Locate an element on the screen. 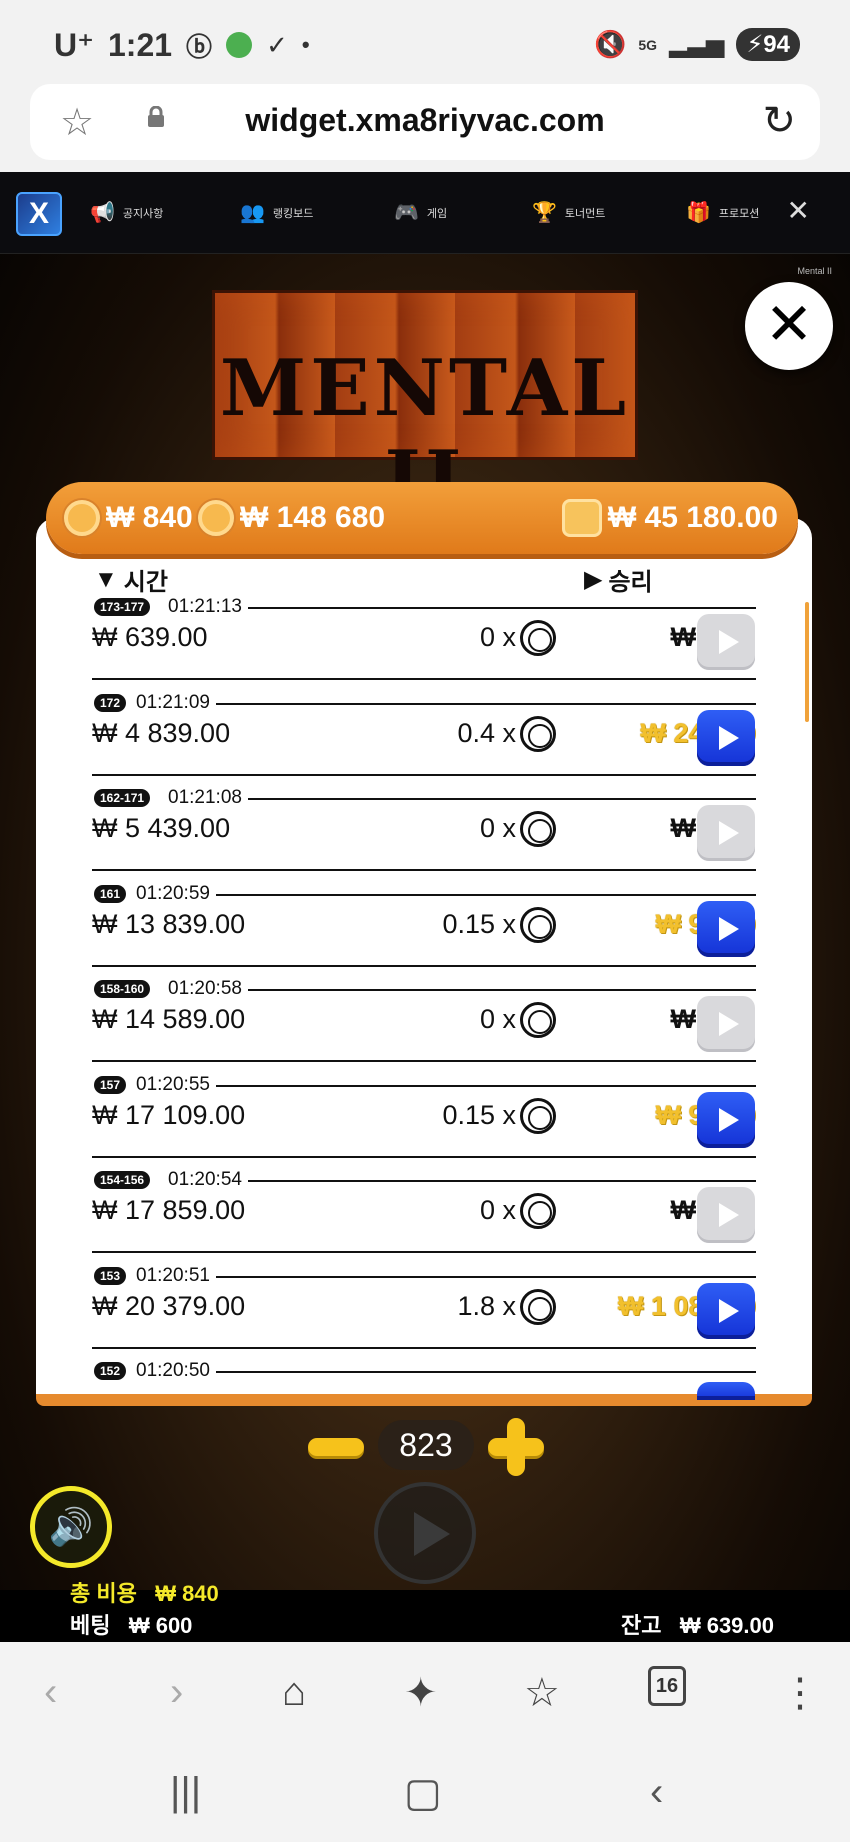 Image resolution: width=850 pixels, height=1842 pixels. nav-item-notice: 📢 공지사항 is located at coordinates (126, 212).